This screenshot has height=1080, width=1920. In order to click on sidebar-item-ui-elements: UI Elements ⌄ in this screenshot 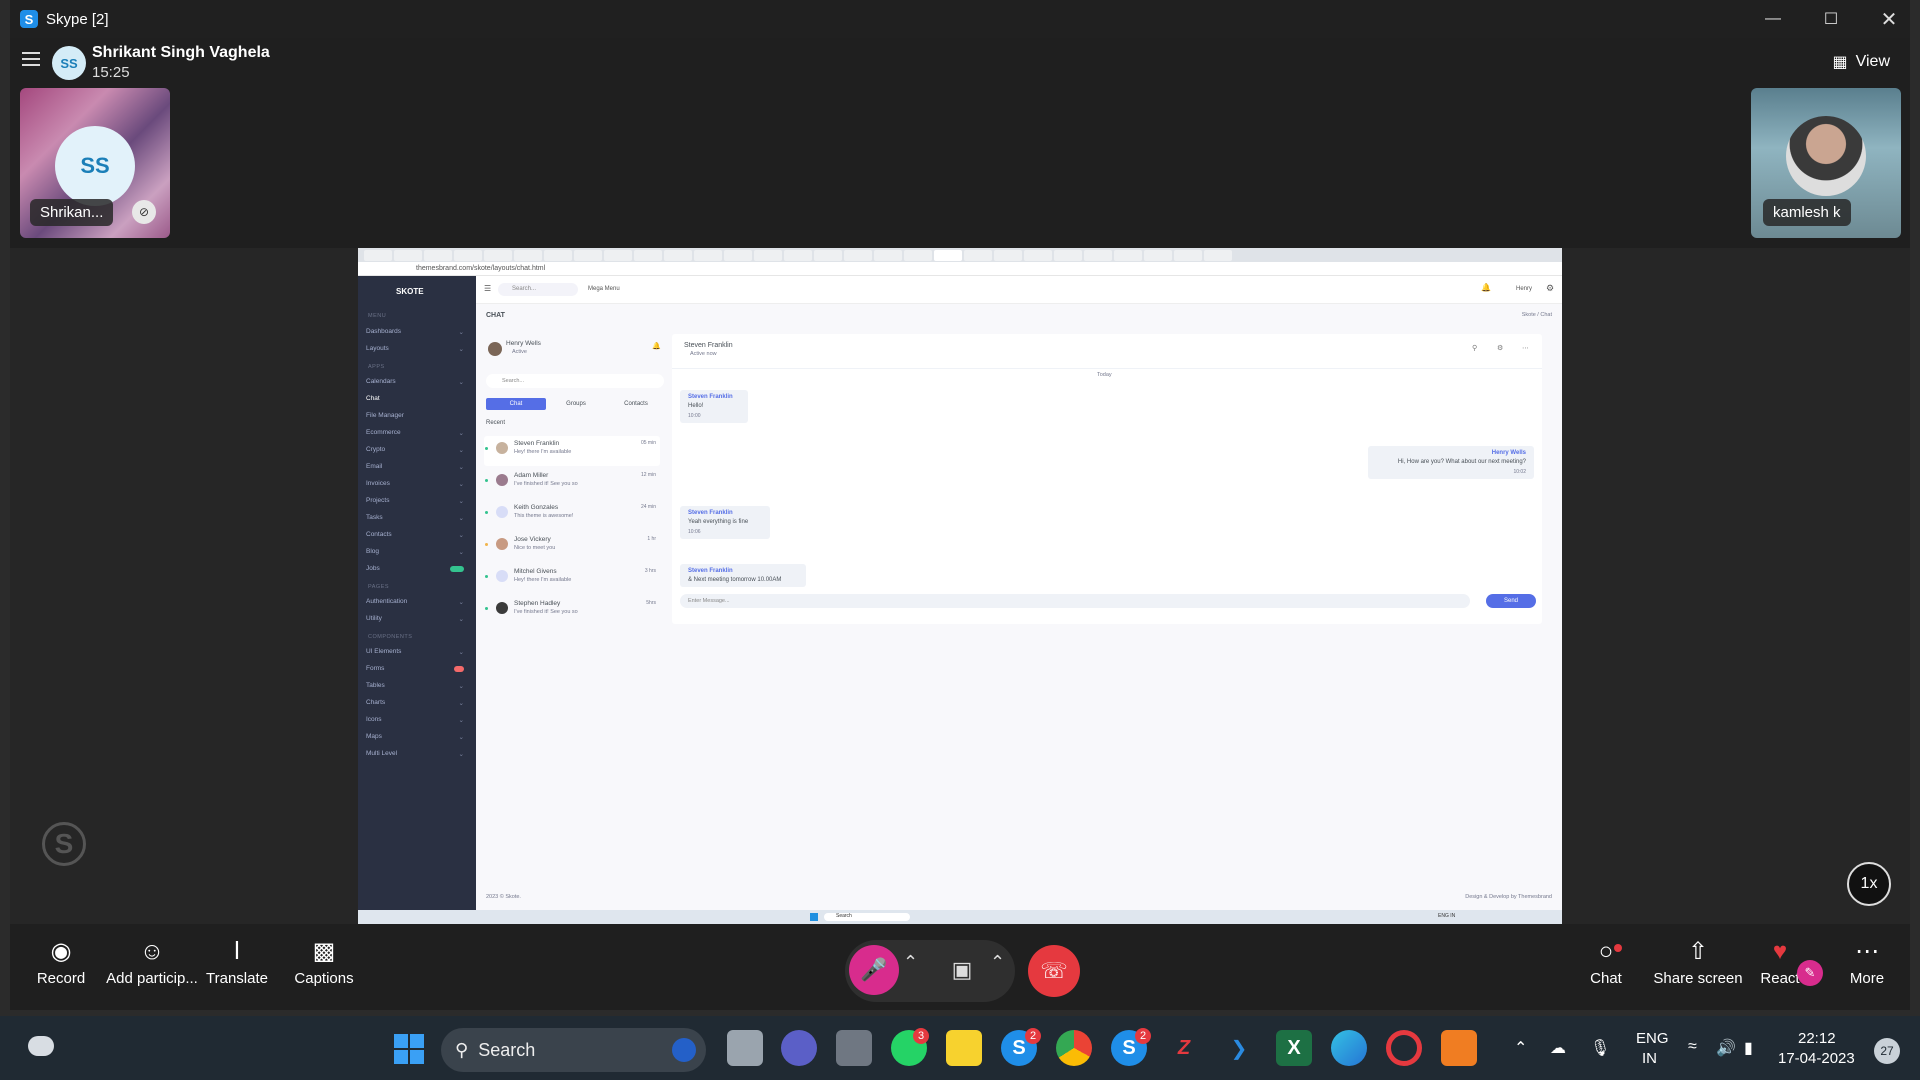, I will do `click(417, 652)`.